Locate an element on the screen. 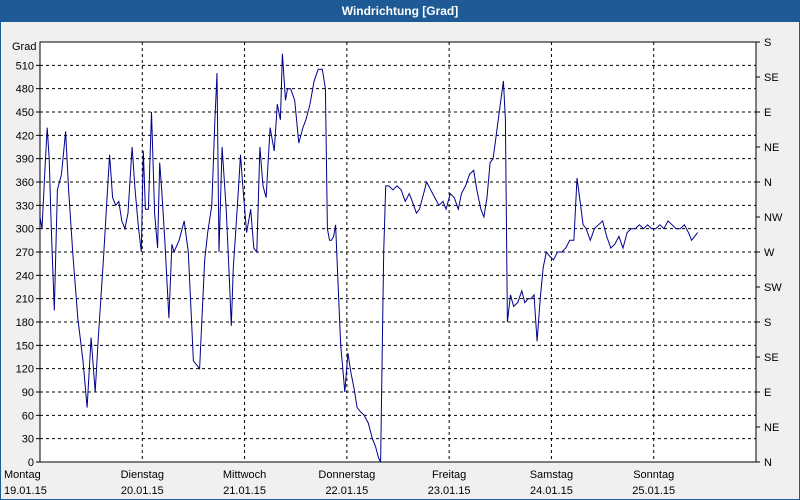 Image resolution: width=800 pixels, height=500 pixels. x-tick-day-label: Dienstag is located at coordinates (142, 475).